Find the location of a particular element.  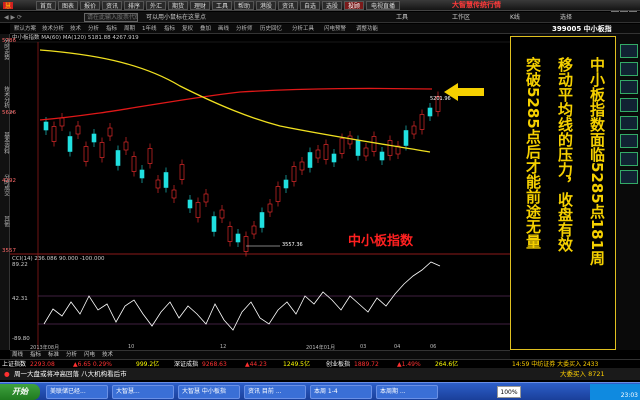

toolbar-item: 选择 is located at coordinates (566, 17).